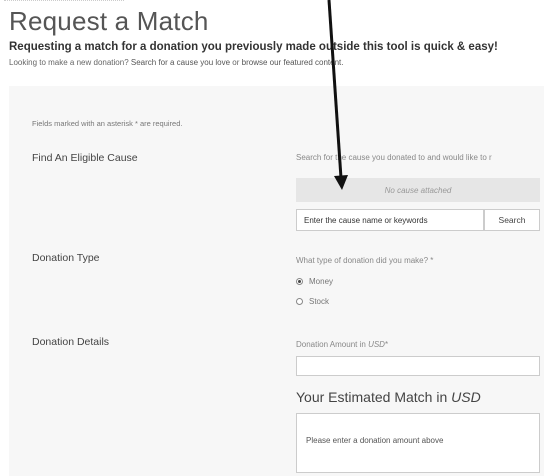  Describe the element at coordinates (319, 301) in the screenshot. I see `radio-stock-label: Stock` at that location.